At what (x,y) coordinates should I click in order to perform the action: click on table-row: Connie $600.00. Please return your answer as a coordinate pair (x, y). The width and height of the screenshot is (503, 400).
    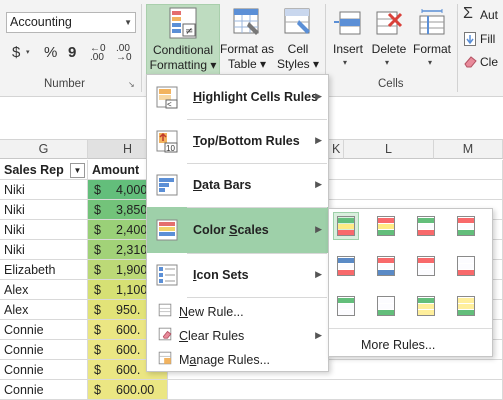
    Looking at the image, I should click on (251, 390).